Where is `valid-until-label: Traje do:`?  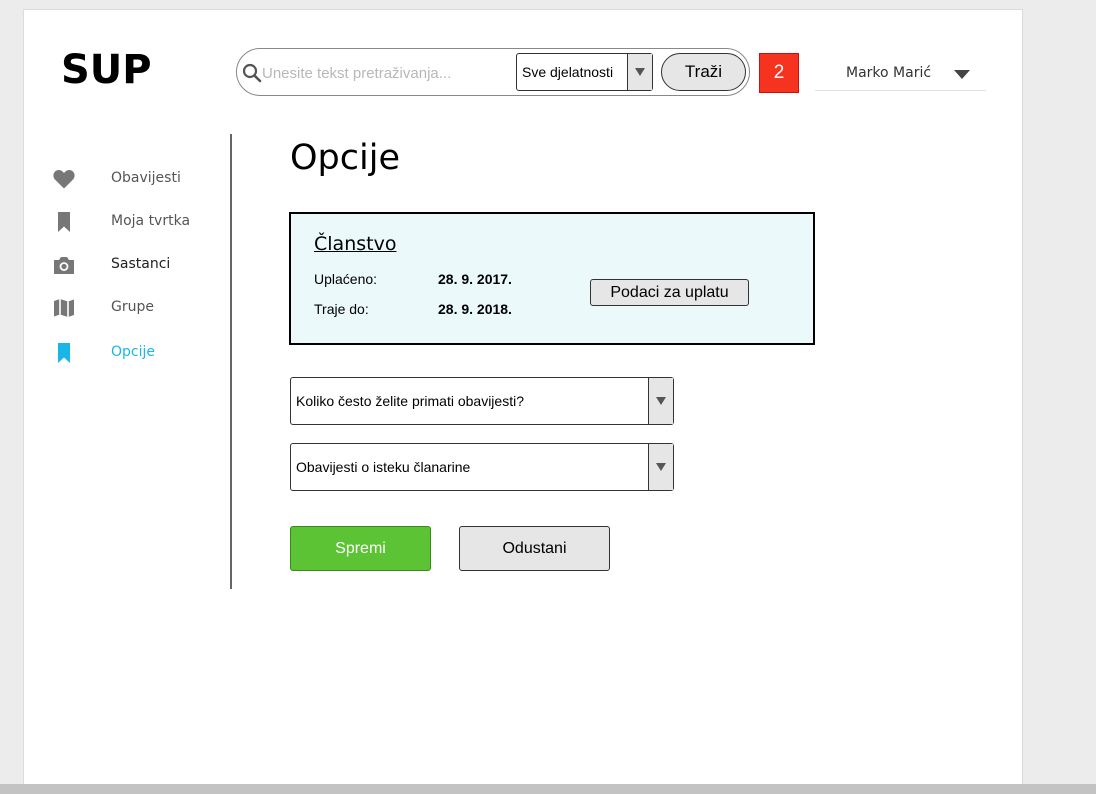
valid-until-label: Traje do: is located at coordinates (341, 309).